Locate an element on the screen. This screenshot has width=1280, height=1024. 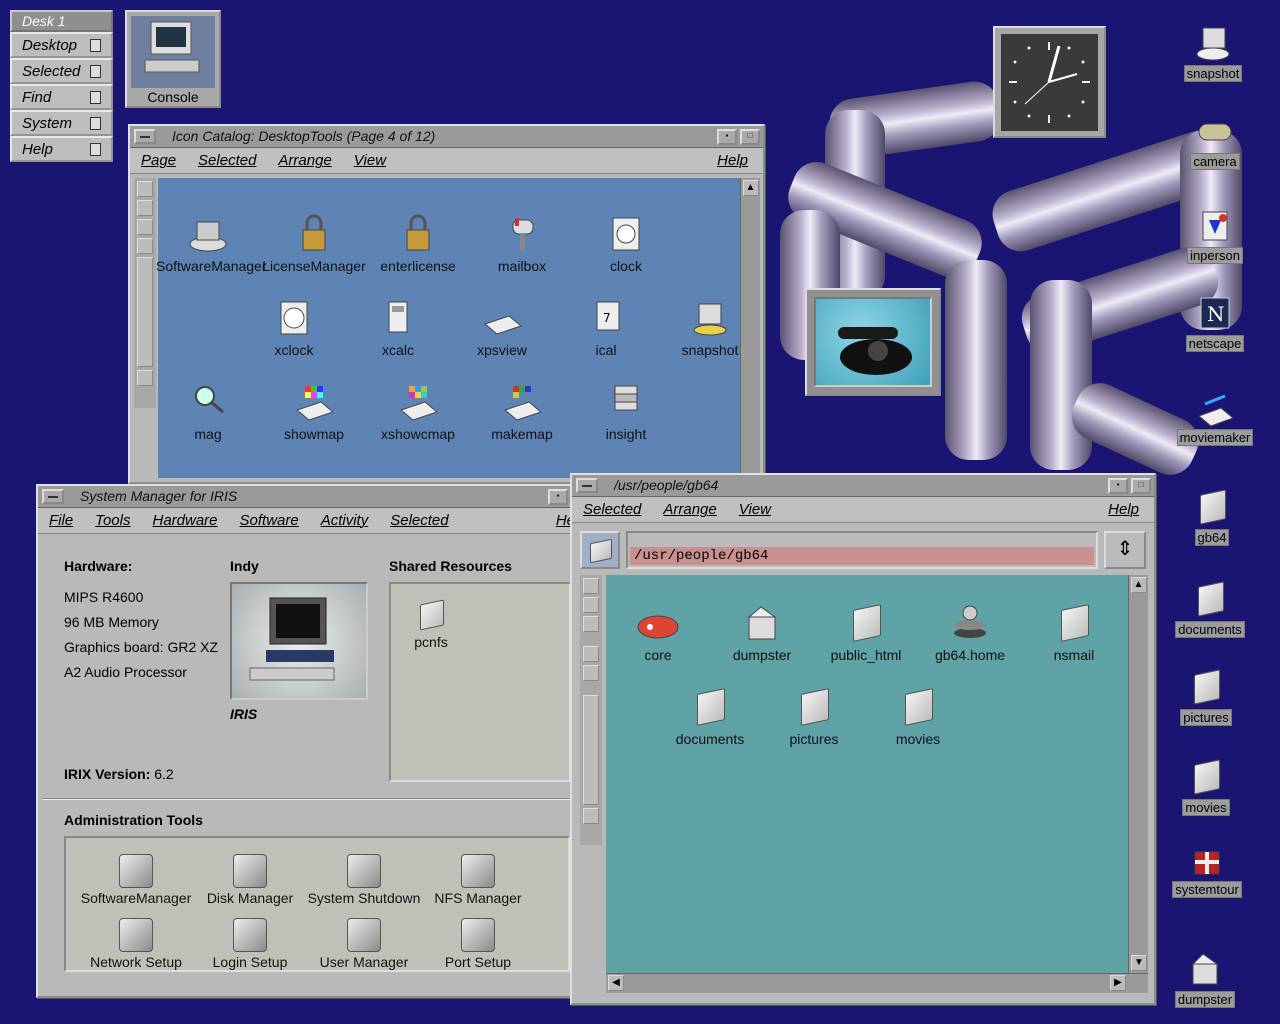
admin-user-manager: User Manager is located at coordinates (364, 944).